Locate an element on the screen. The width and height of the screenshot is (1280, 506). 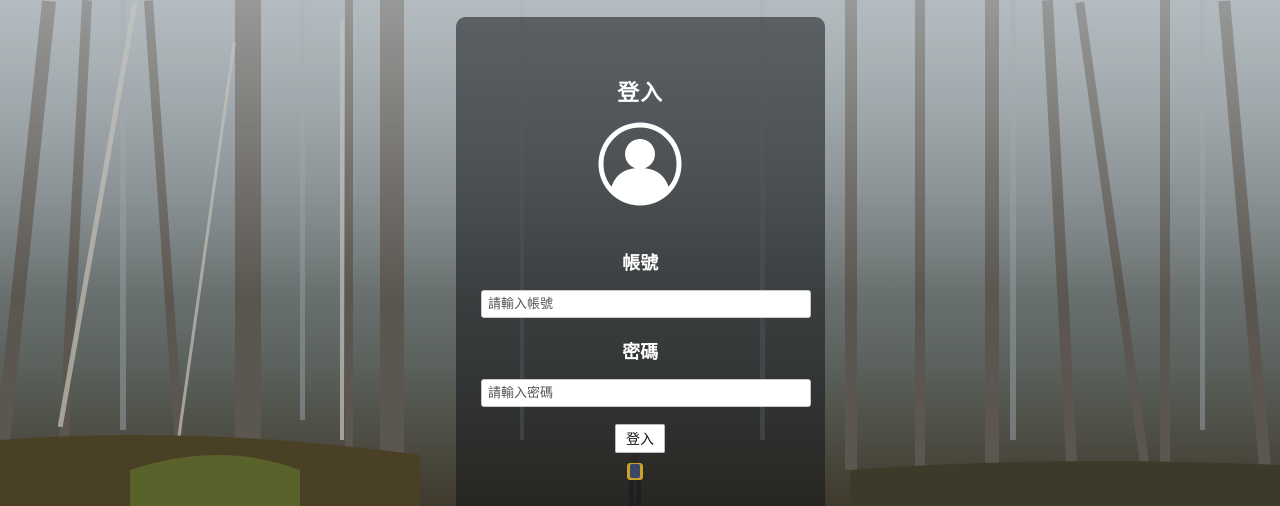
account-label: 帳號 is located at coordinates (640, 263).